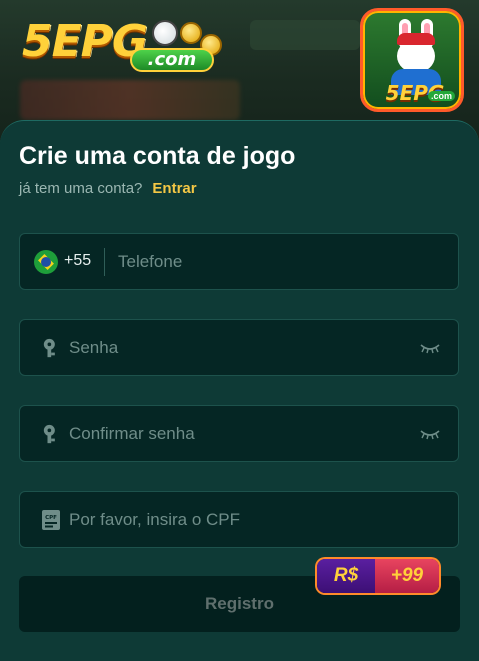 The height and width of the screenshot is (661, 479). I want to click on svg-text: CPF, so click(51, 518).